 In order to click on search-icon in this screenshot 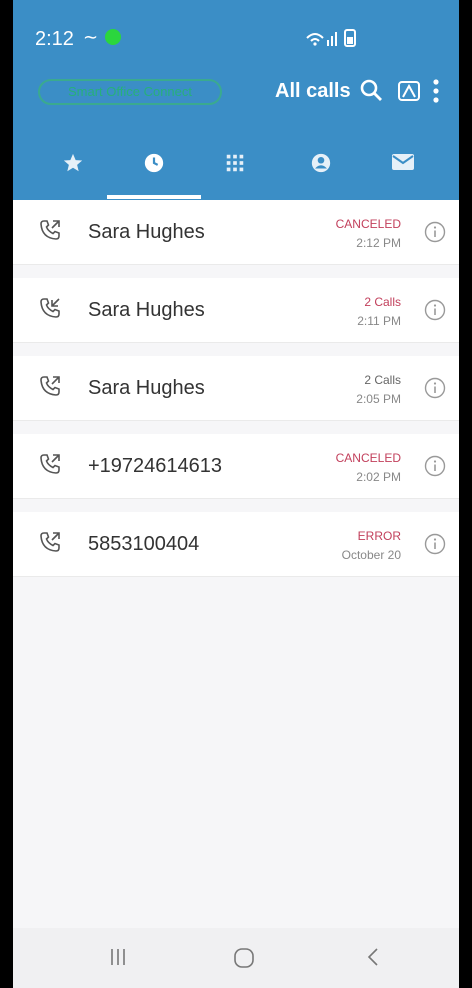, I will do `click(371, 90)`.